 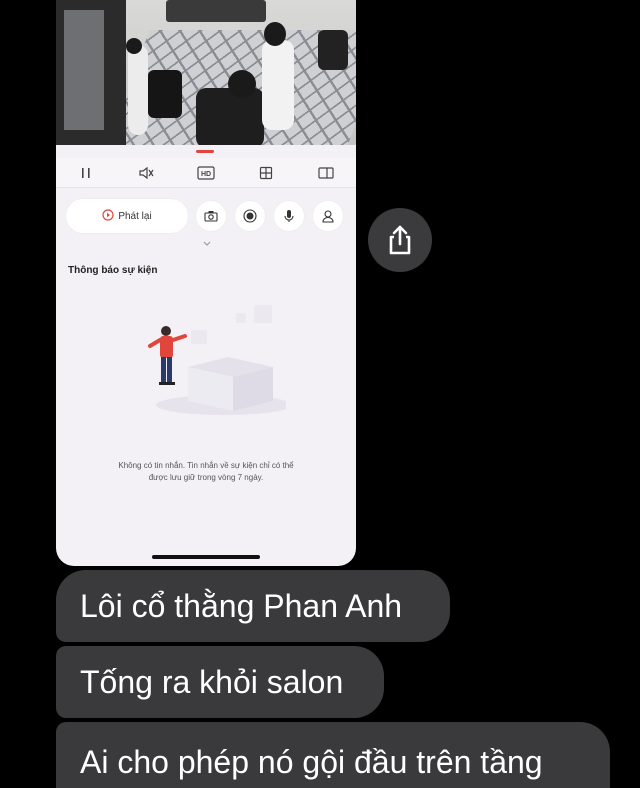 I want to click on playback-button: Phát lại, so click(x=127, y=216).